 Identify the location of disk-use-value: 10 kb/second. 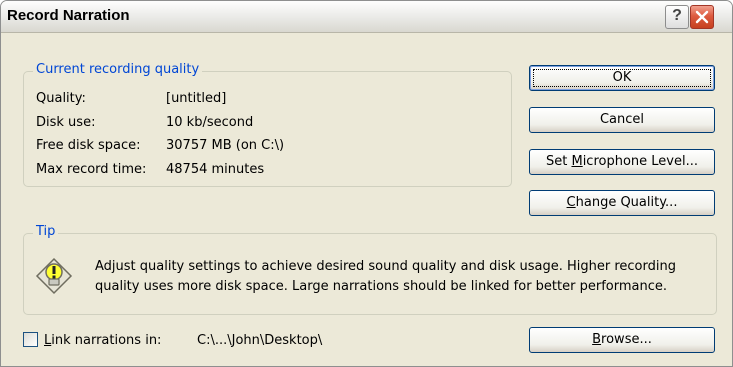
(210, 122).